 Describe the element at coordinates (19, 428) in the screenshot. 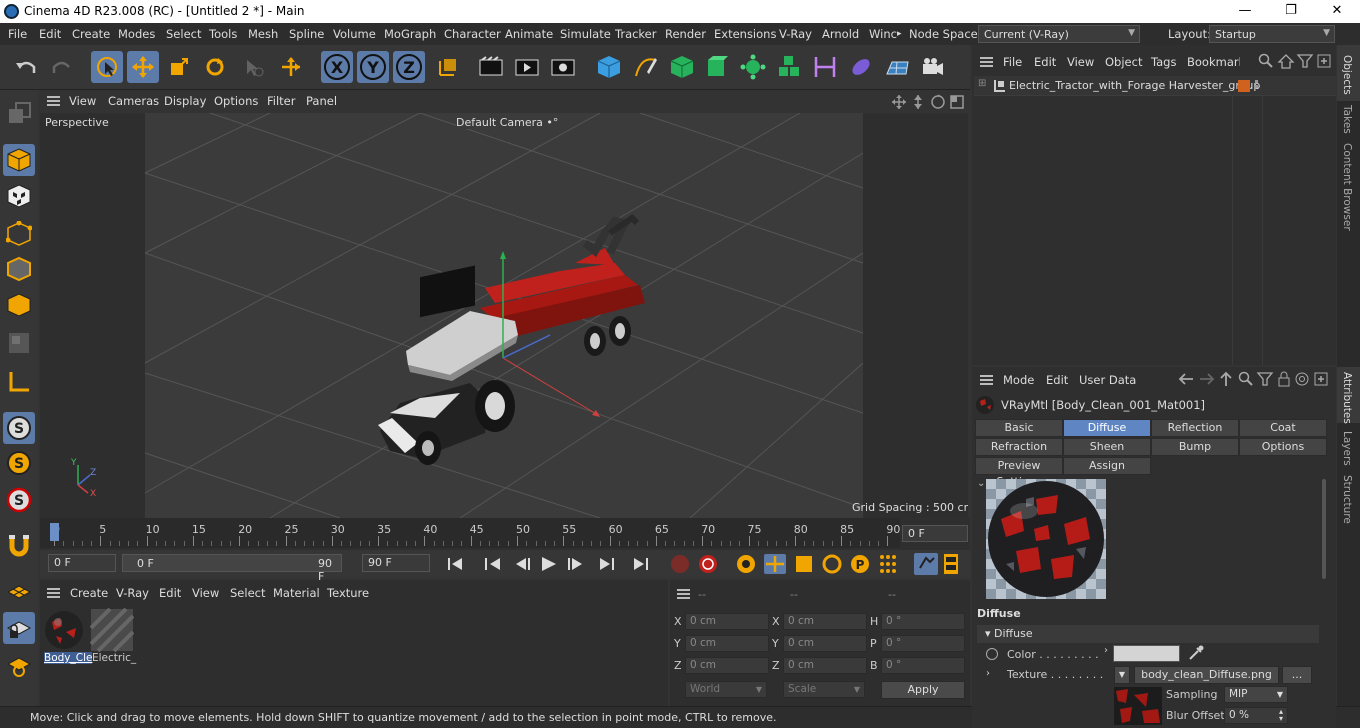

I see `snap-enable-icon: S` at that location.